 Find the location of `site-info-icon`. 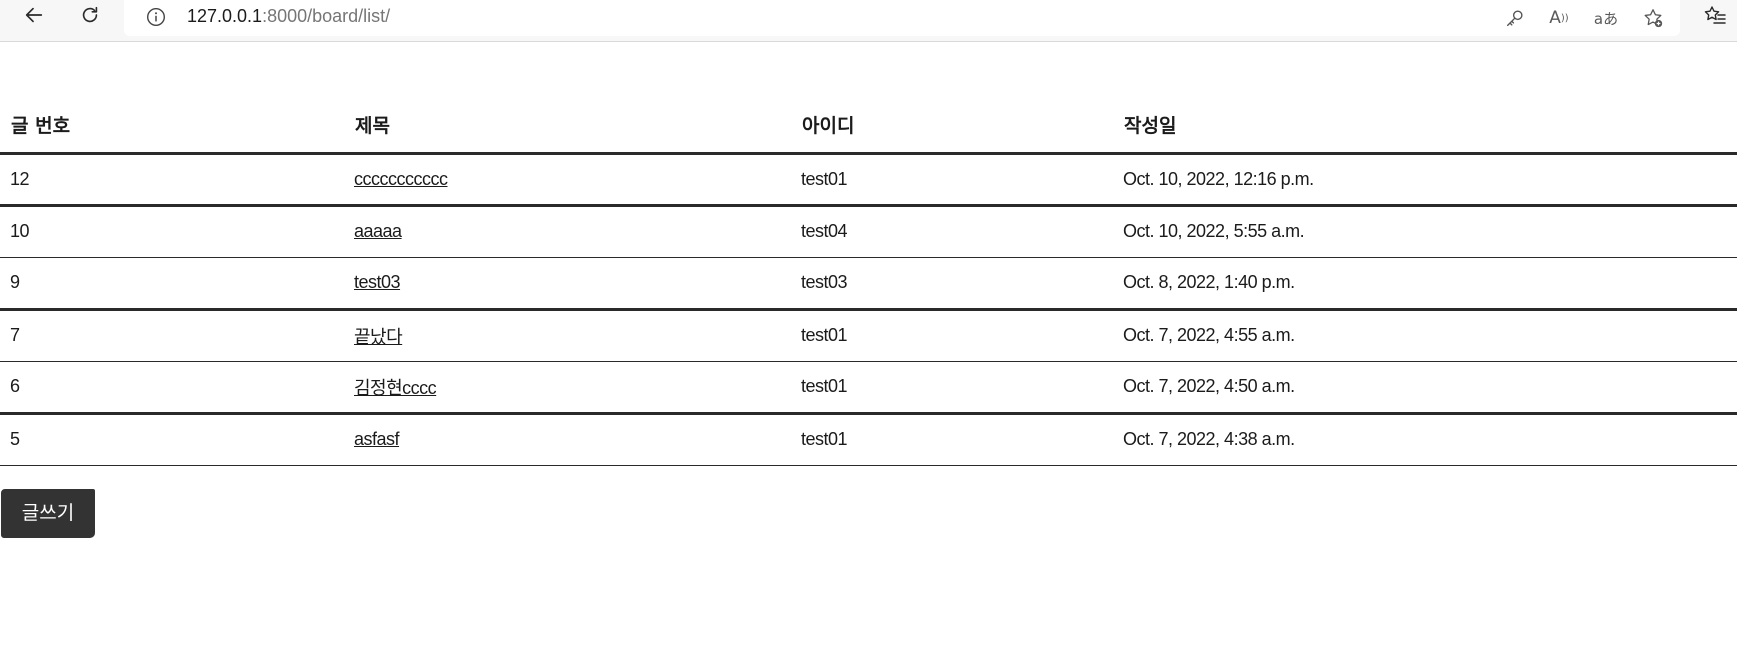

site-info-icon is located at coordinates (156, 17).